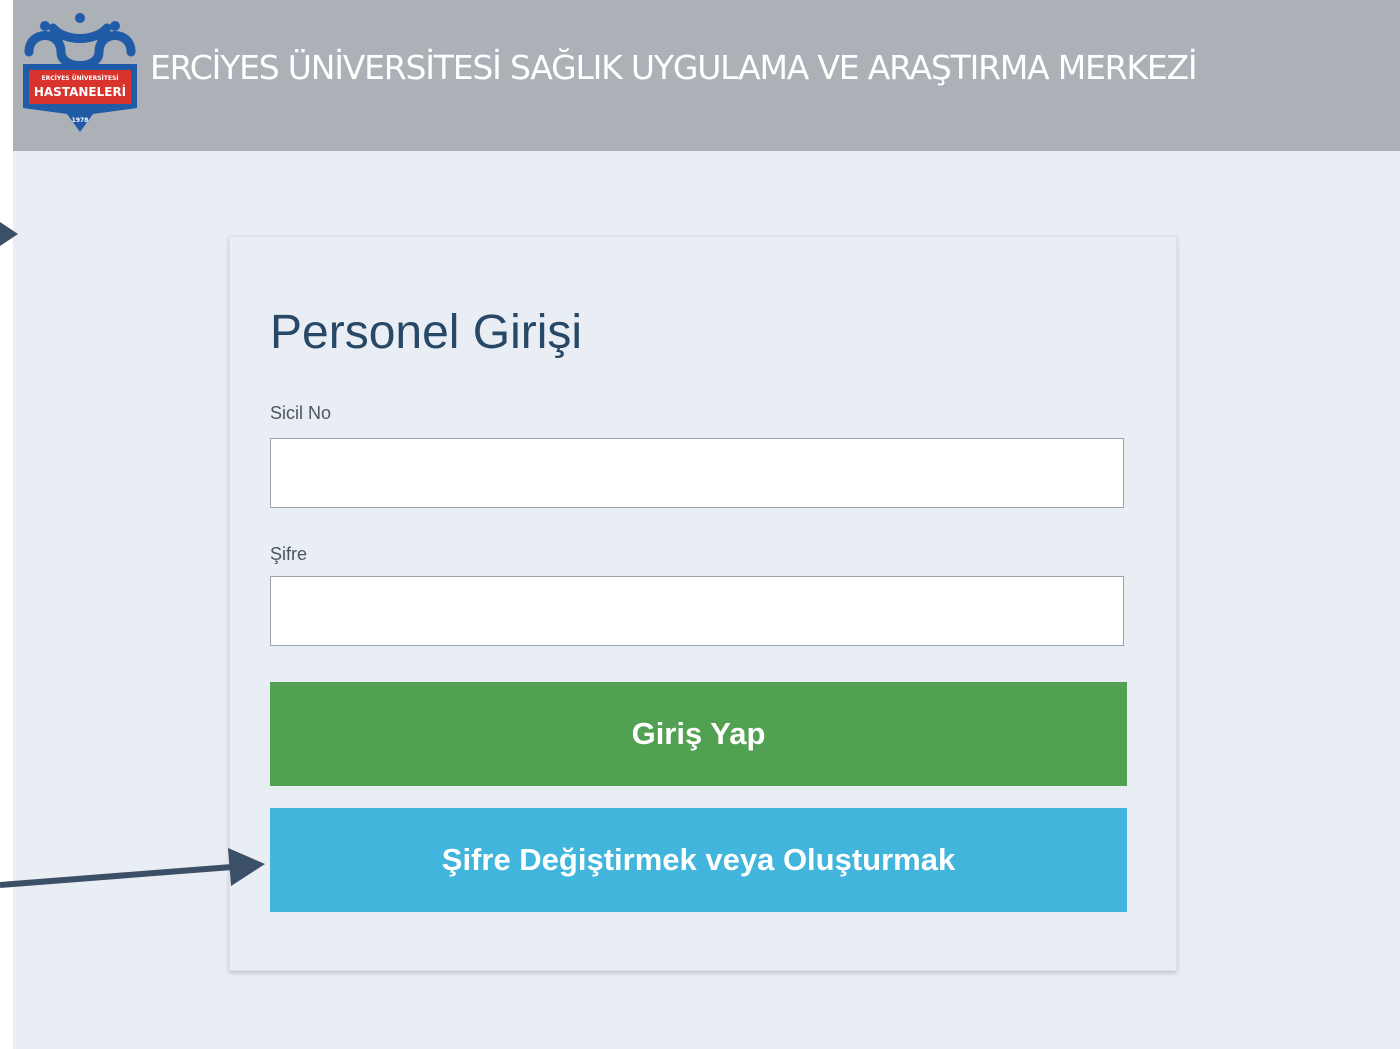 The height and width of the screenshot is (1049, 1400). Describe the element at coordinates (426, 332) in the screenshot. I see `login-title: Personel Girişi` at that location.